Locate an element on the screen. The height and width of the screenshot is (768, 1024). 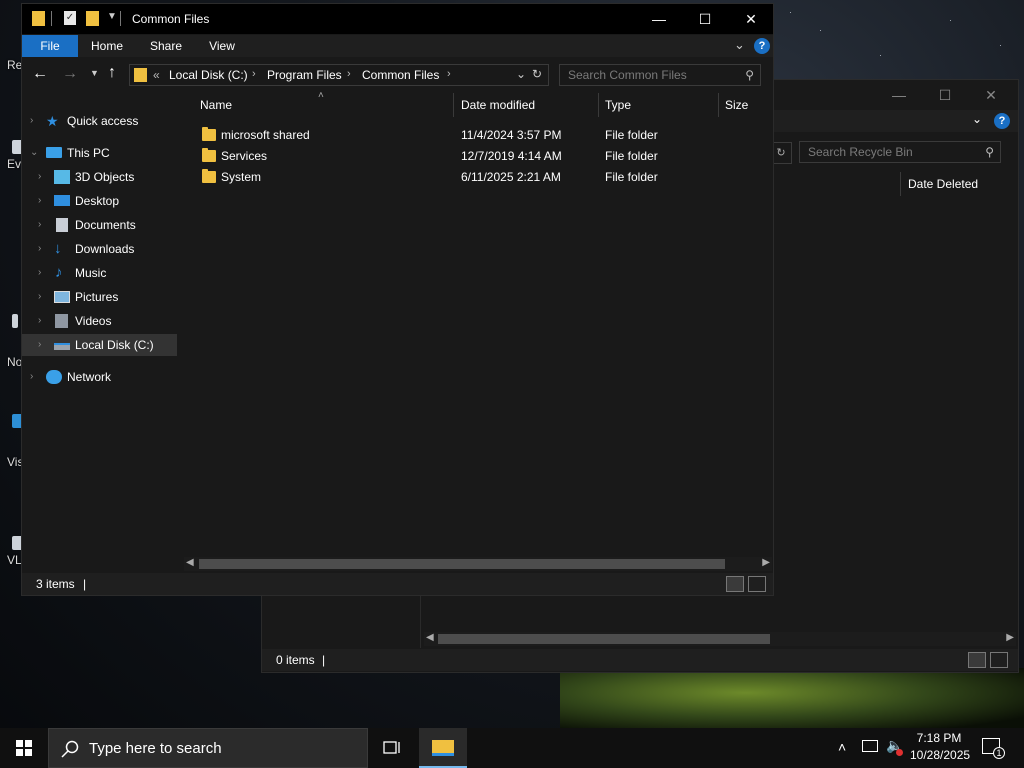
file-type: File folder is located at coordinates (631, 135).